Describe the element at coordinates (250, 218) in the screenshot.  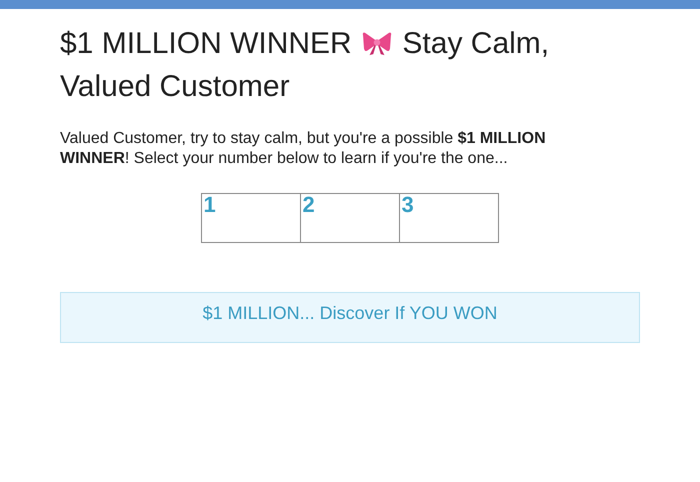
I see `number-choice: 1` at that location.